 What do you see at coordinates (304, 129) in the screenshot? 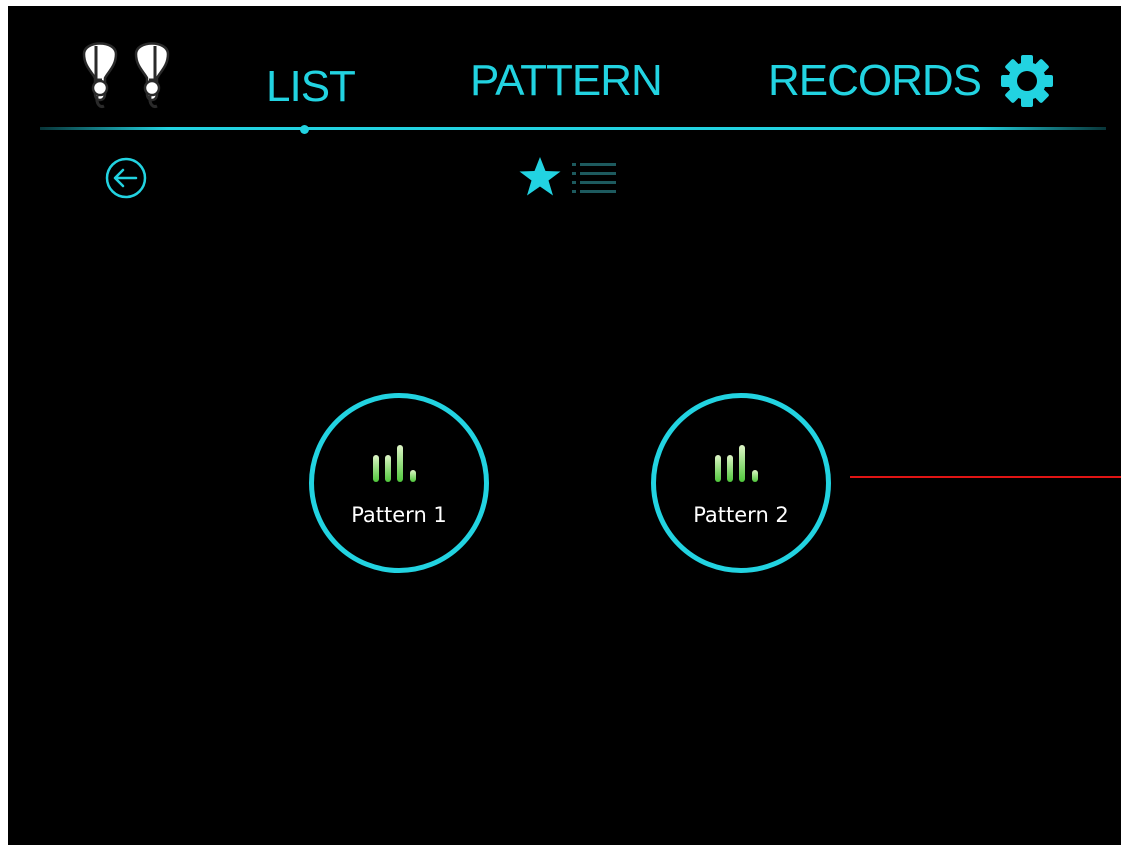
I see `active-tab-indicator` at bounding box center [304, 129].